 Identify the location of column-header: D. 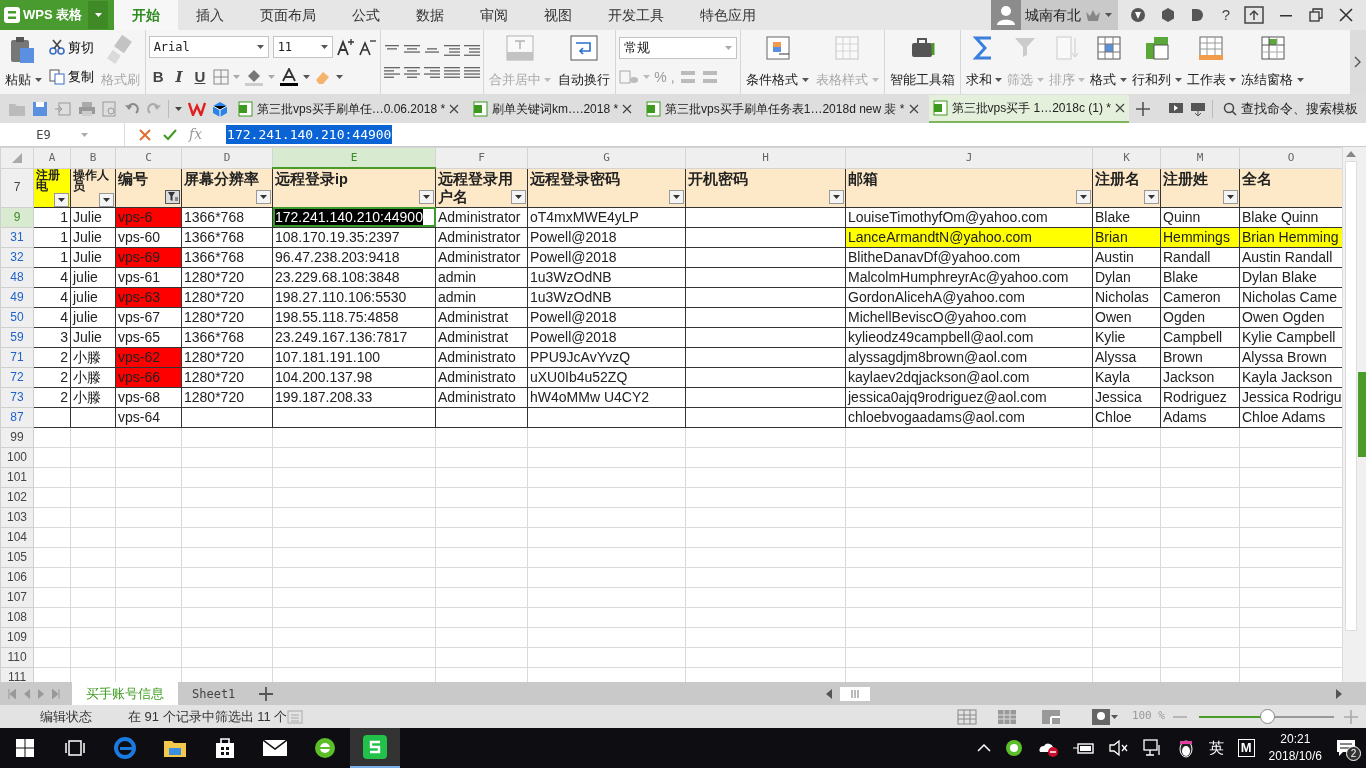
(227, 157).